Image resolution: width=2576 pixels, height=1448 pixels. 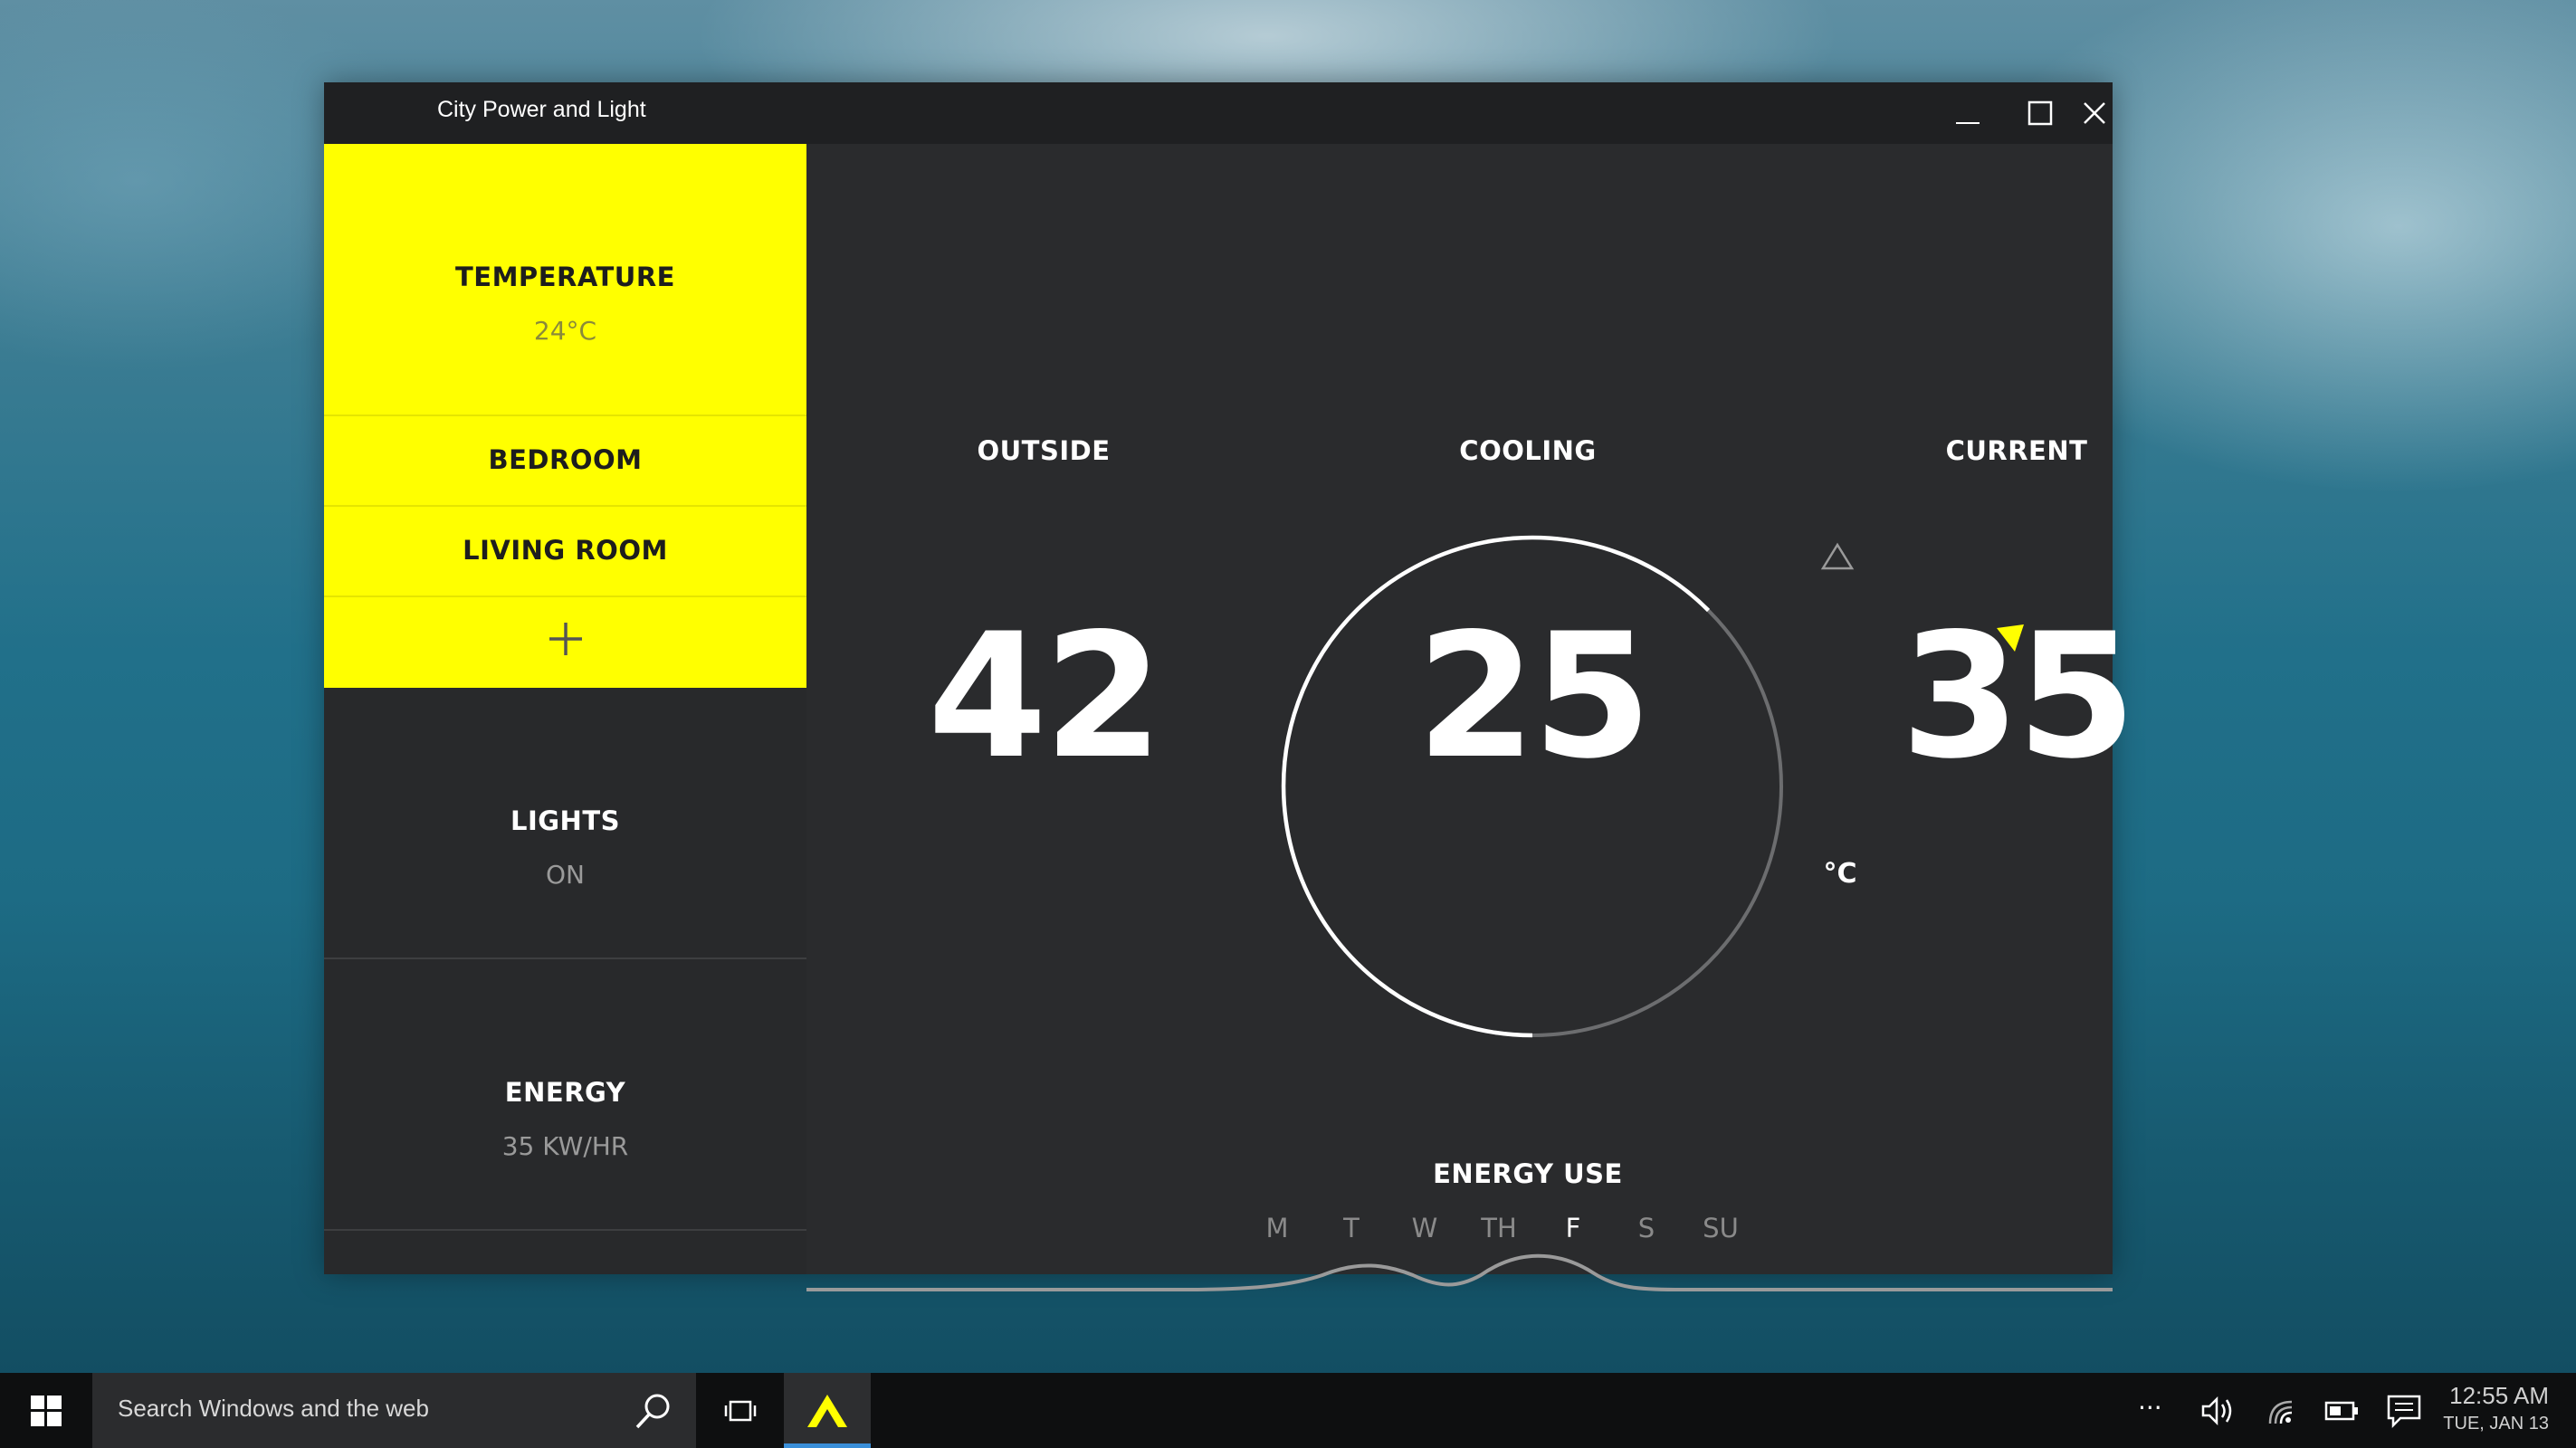 What do you see at coordinates (565, 821) in the screenshot?
I see `sidebar-item-label: LIGHTS` at bounding box center [565, 821].